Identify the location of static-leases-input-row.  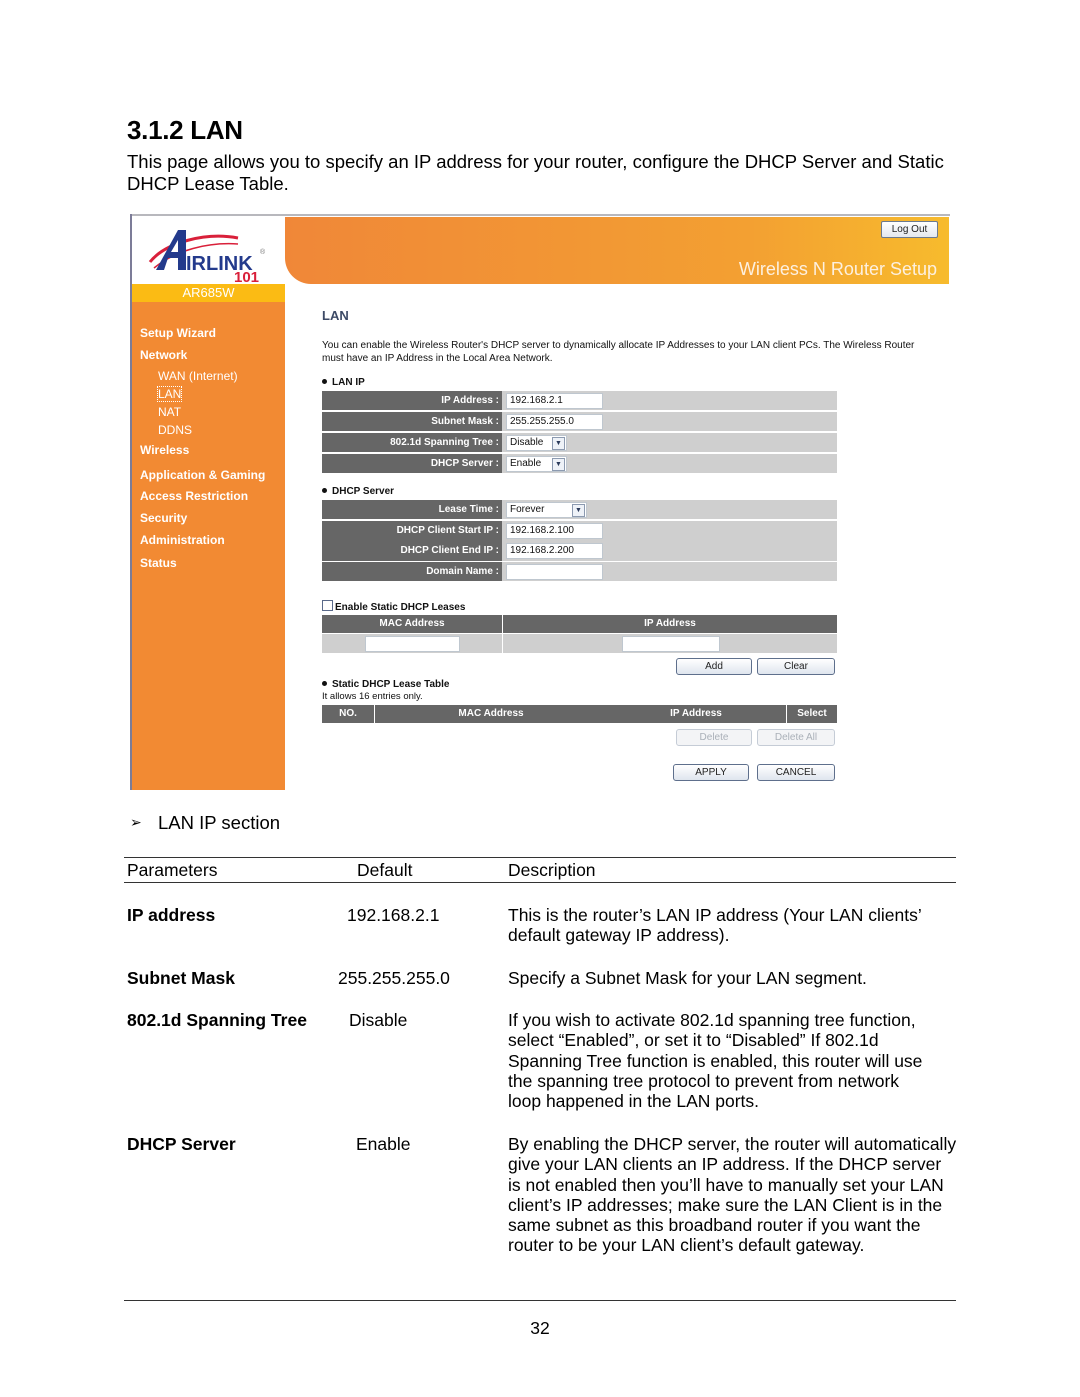
(579, 643).